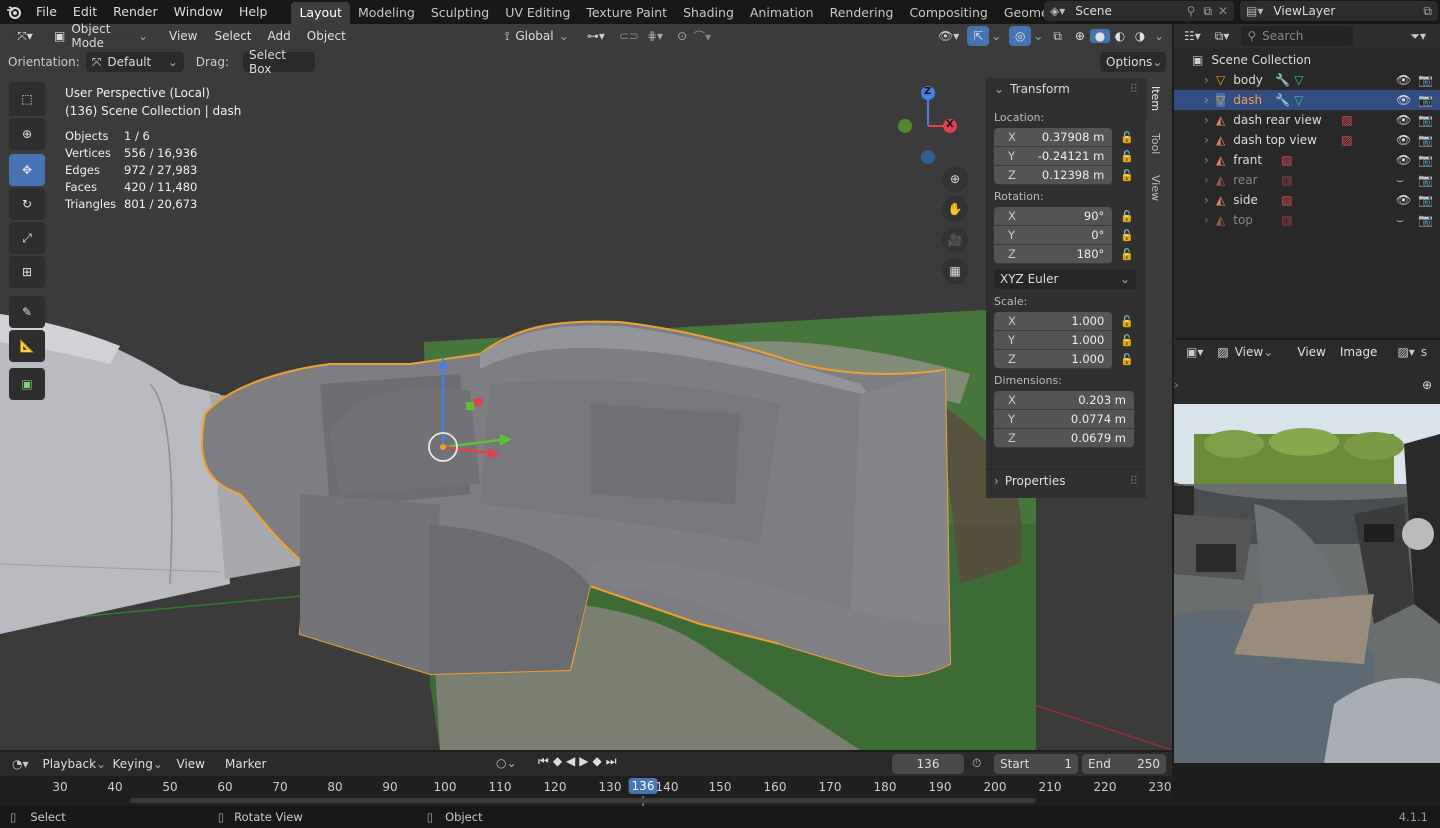 This screenshot has width=1440, height=828. What do you see at coordinates (1427, 385) in the screenshot?
I see `zoom-icon: ⊕` at bounding box center [1427, 385].